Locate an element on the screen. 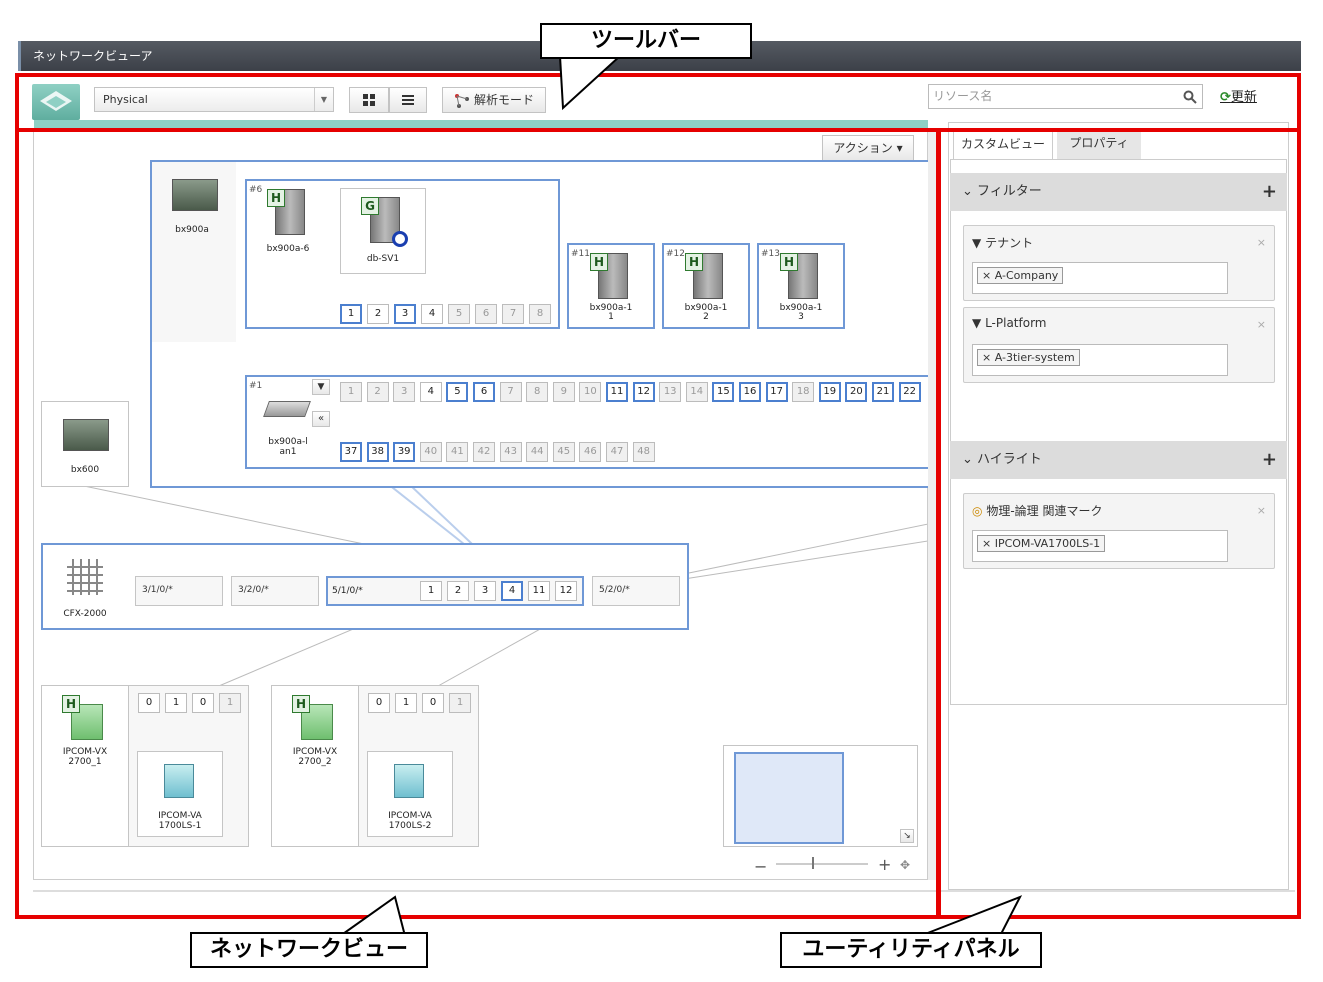  callout-utility-panel: ユーティリティパネル is located at coordinates (911, 950).